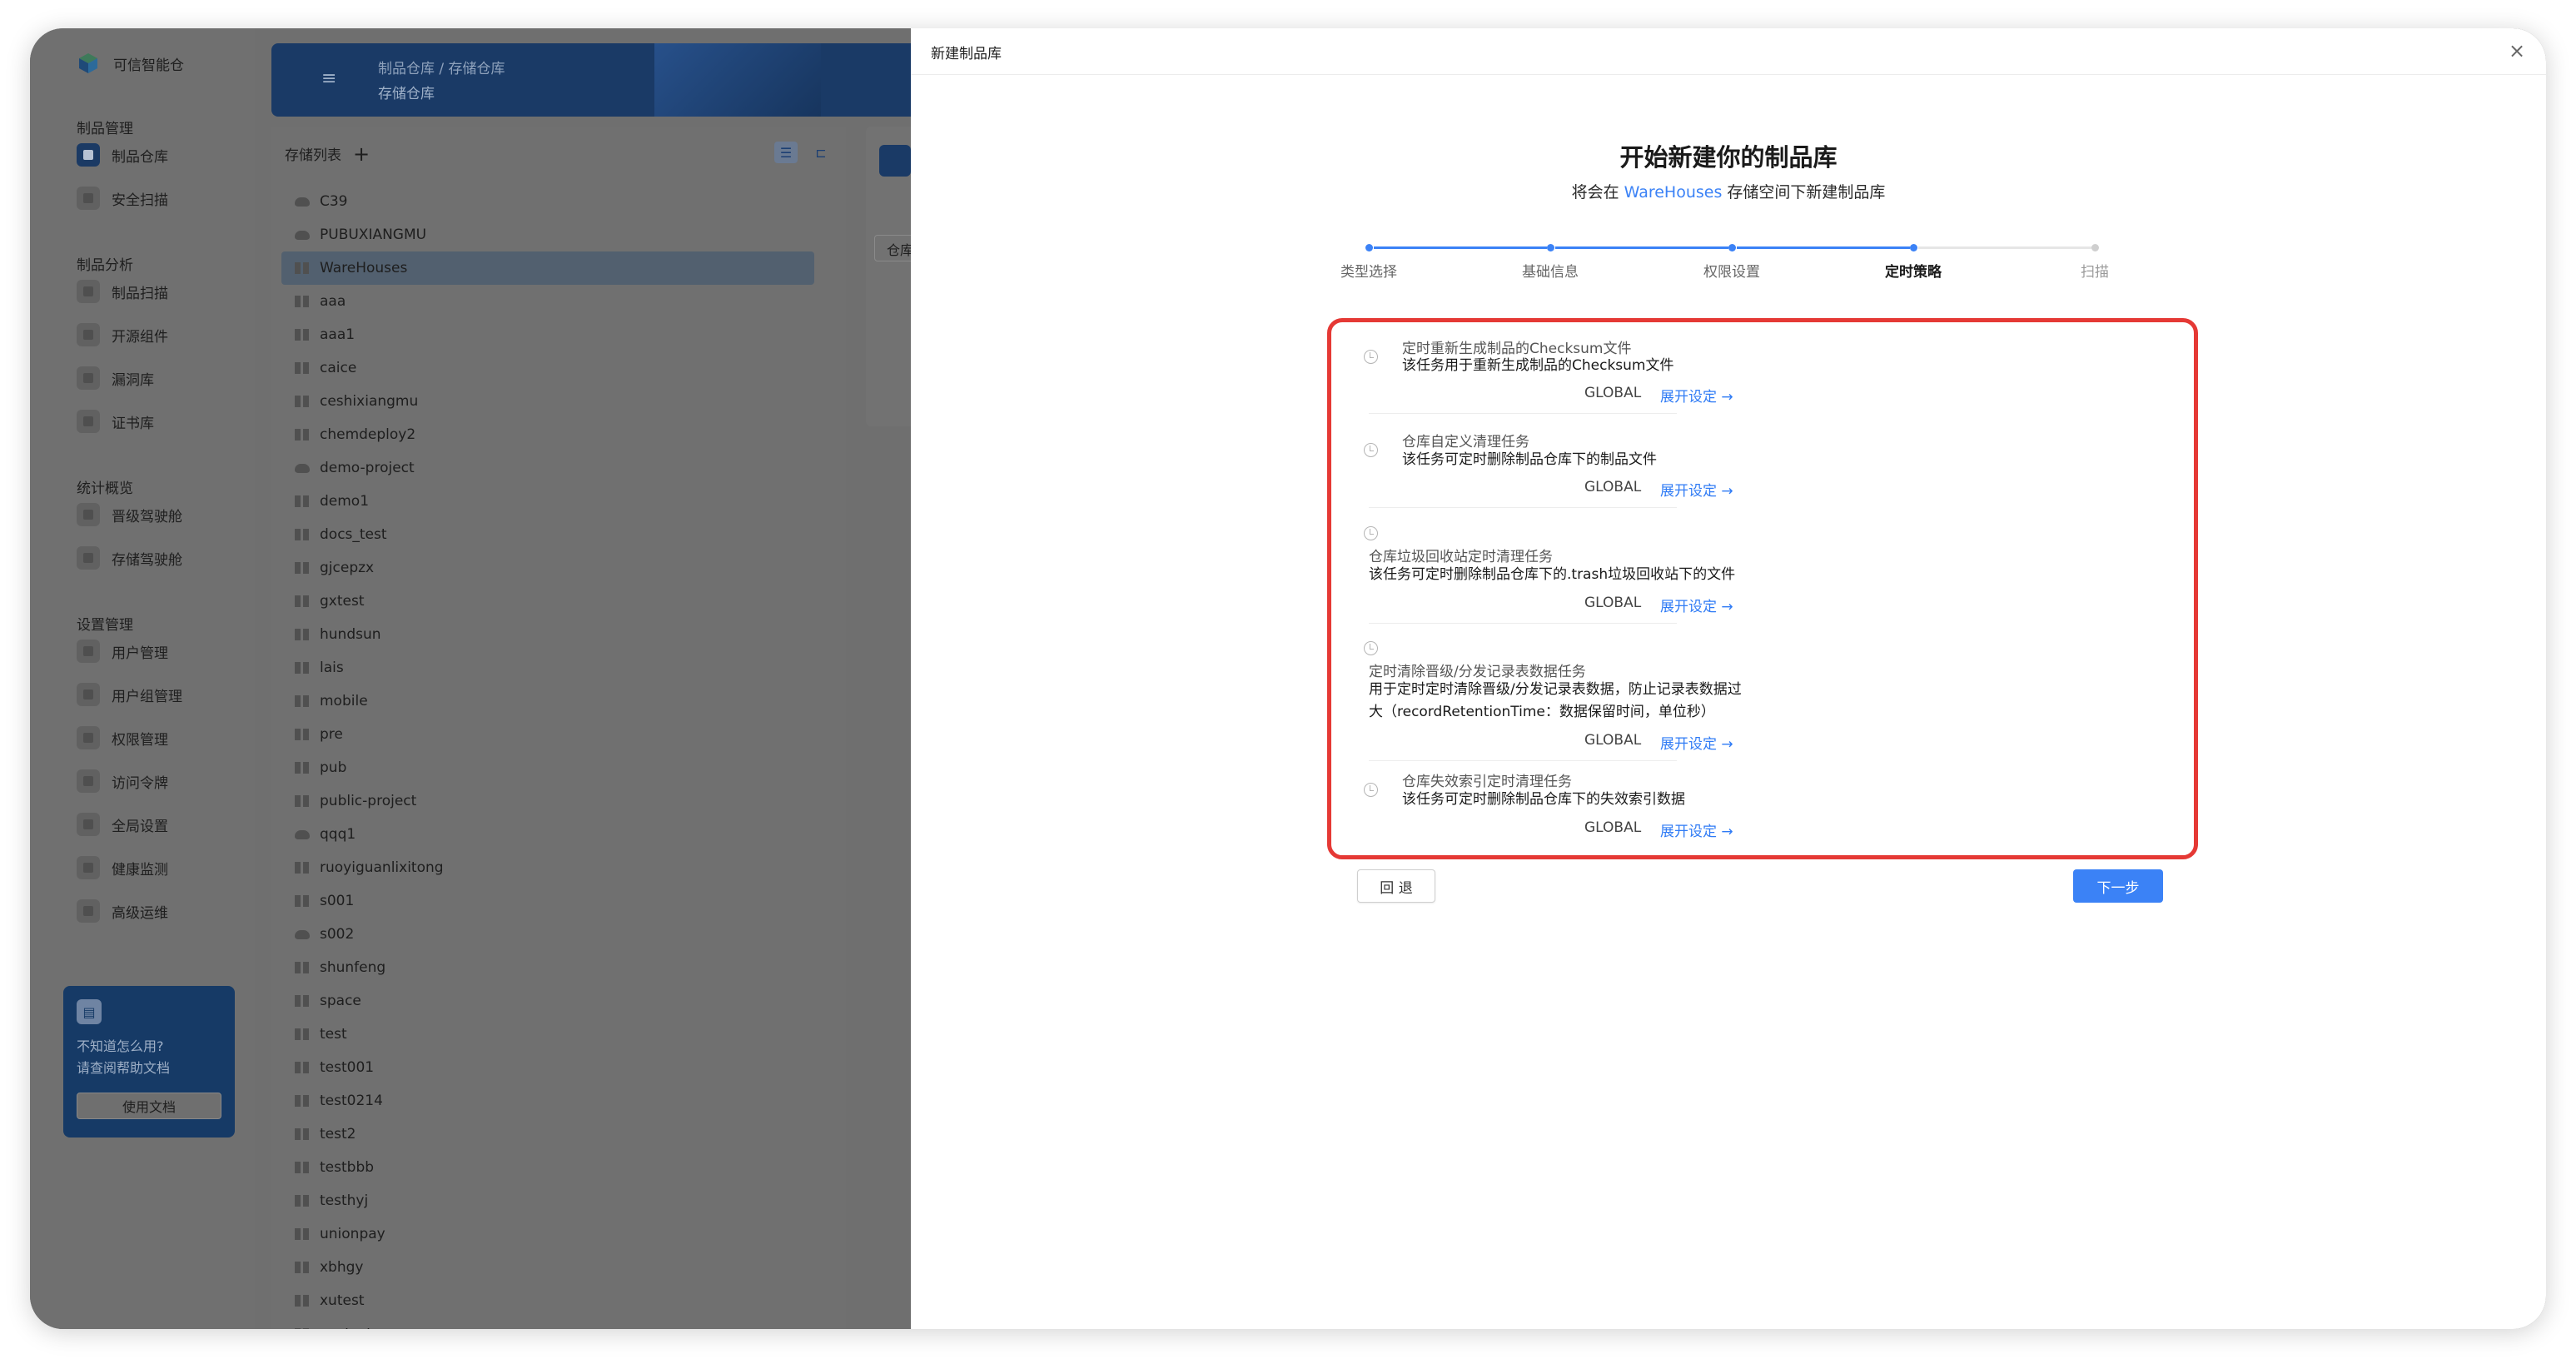 The height and width of the screenshot is (1359, 2576). What do you see at coordinates (342, 1267) in the screenshot?
I see `repo-name: xbhgy` at bounding box center [342, 1267].